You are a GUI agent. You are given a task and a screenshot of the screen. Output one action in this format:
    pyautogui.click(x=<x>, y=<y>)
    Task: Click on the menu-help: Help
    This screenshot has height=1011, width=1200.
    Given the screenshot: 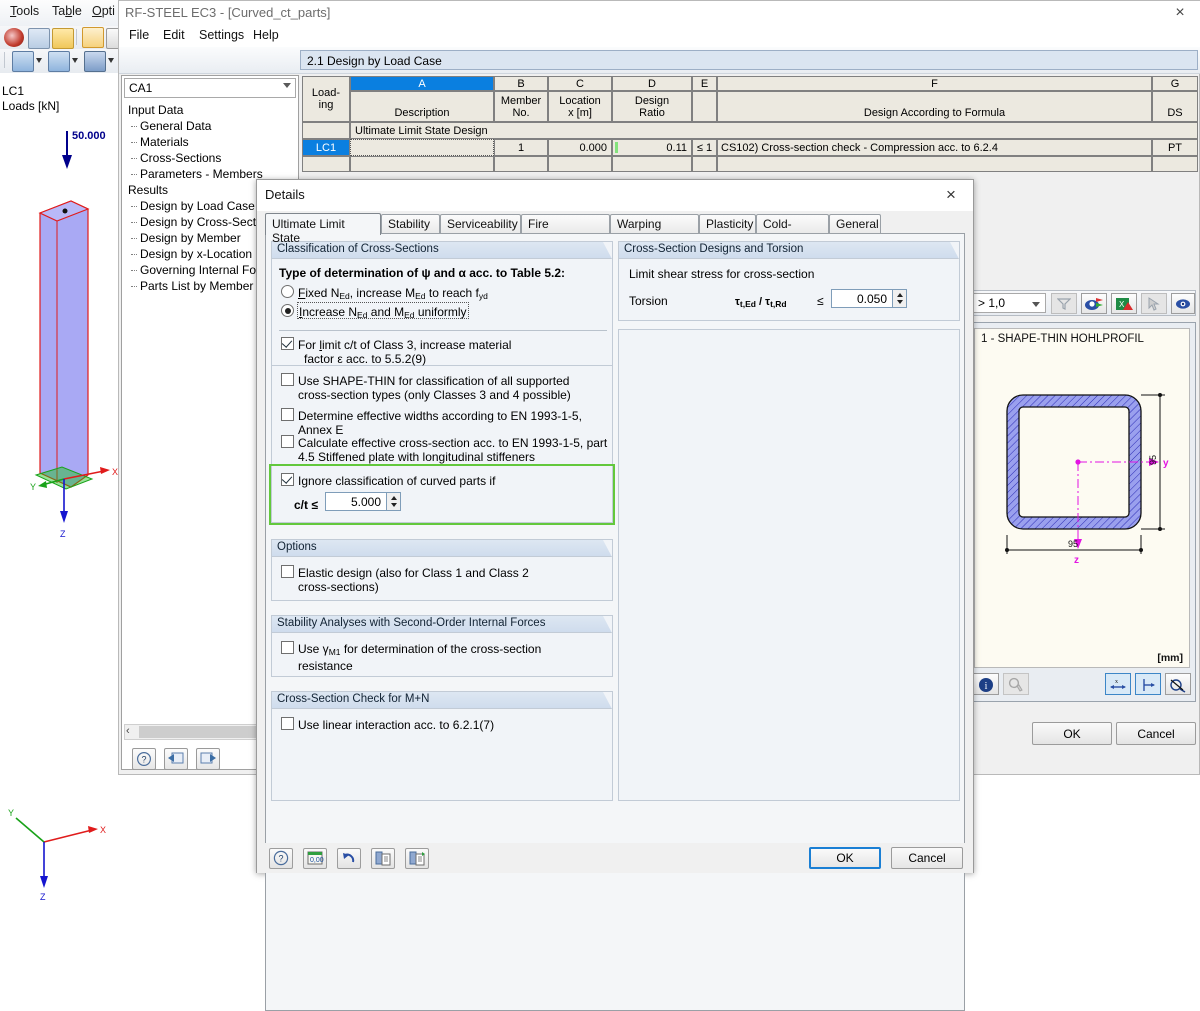 What is the action you would take?
    pyautogui.click(x=266, y=35)
    